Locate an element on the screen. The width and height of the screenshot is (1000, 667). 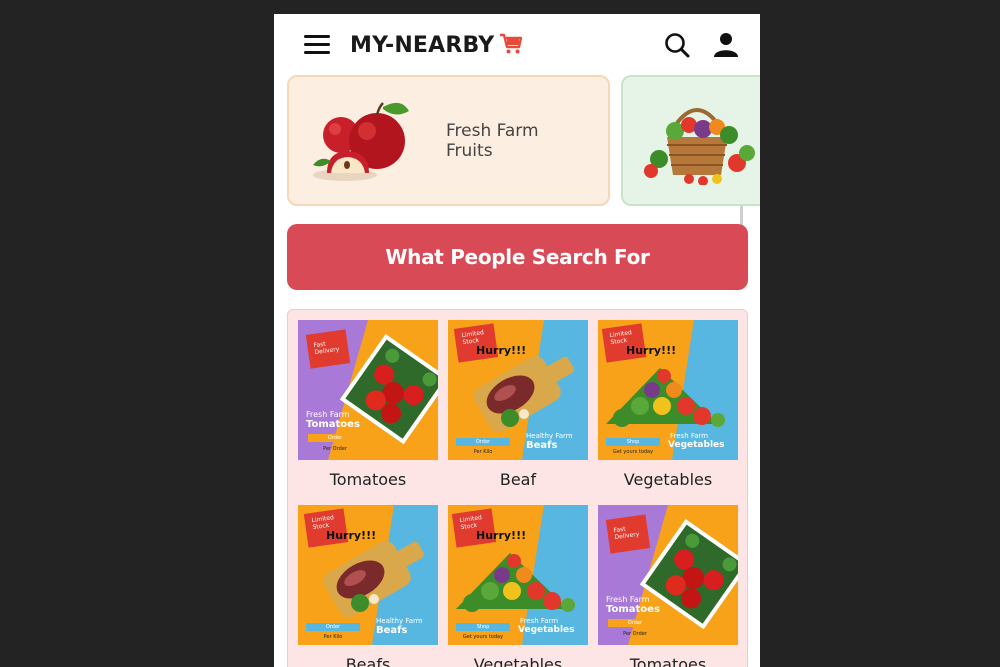
user-icon is located at coordinates (726, 45).